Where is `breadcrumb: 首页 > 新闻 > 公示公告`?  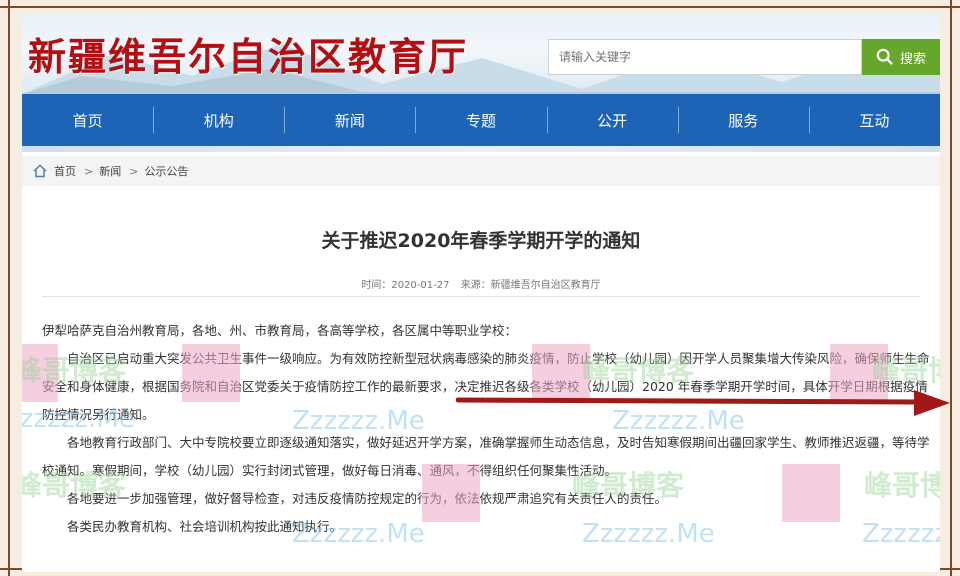 breadcrumb: 首页 > 新闻 > 公示公告 is located at coordinates (481, 171).